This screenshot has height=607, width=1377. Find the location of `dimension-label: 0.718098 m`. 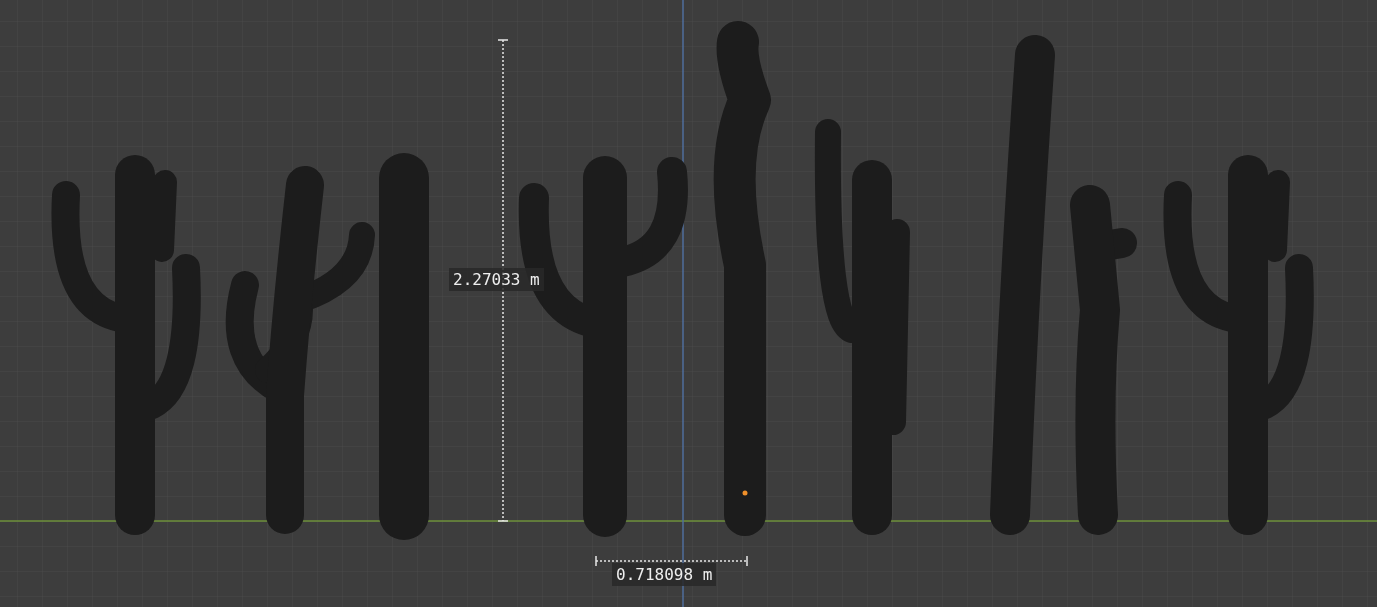

dimension-label: 0.718098 m is located at coordinates (664, 574).